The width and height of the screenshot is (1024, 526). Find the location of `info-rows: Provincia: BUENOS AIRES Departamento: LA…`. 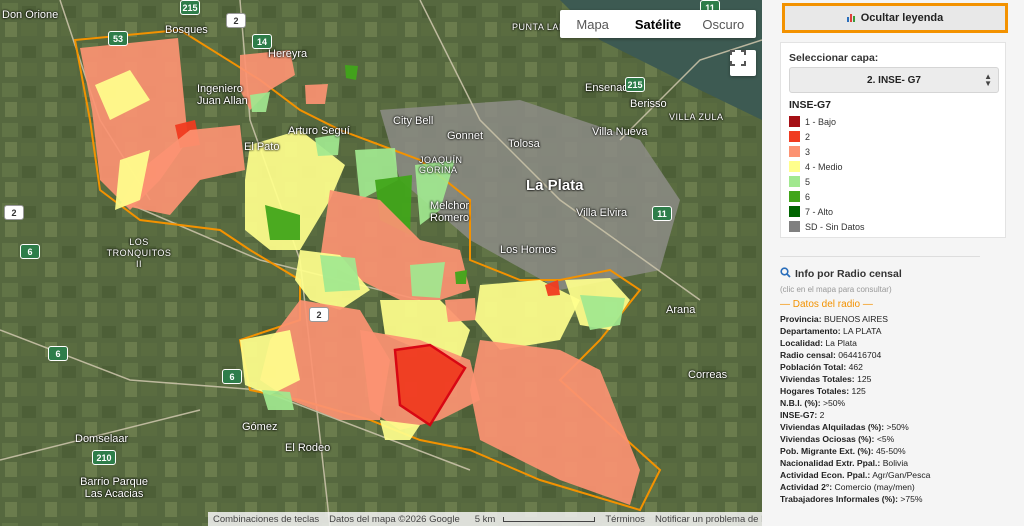

info-rows: Provincia: BUENOS AIRES Departamento: LA… is located at coordinates (880, 410).